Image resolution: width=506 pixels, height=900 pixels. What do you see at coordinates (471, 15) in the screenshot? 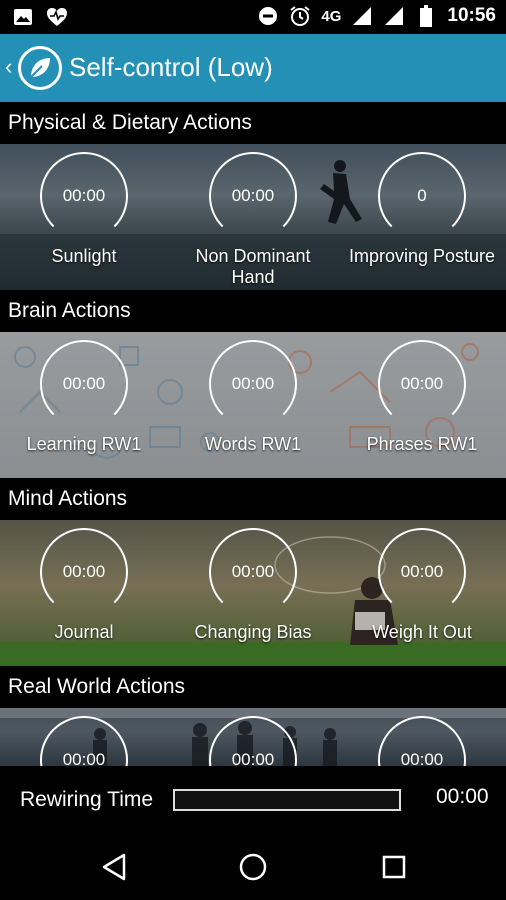
I see `clock: 10:56` at bounding box center [471, 15].